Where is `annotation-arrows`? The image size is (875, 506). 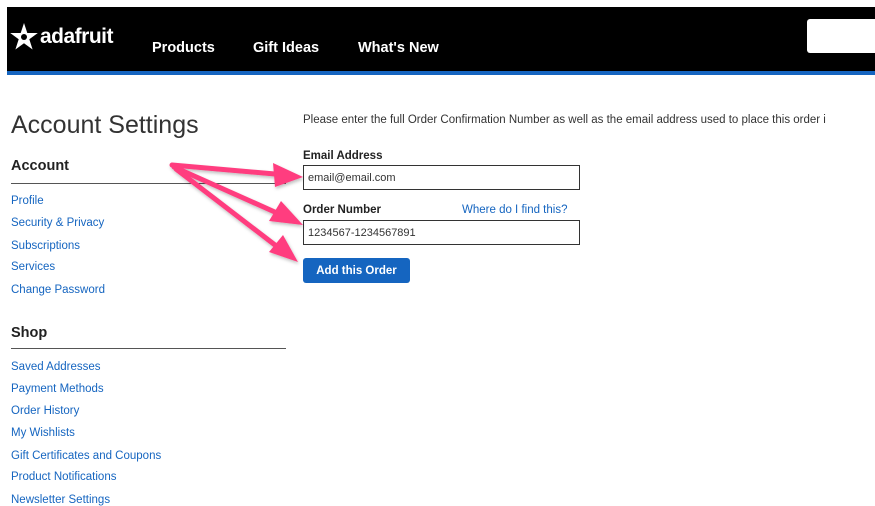 annotation-arrows is located at coordinates (236, 212).